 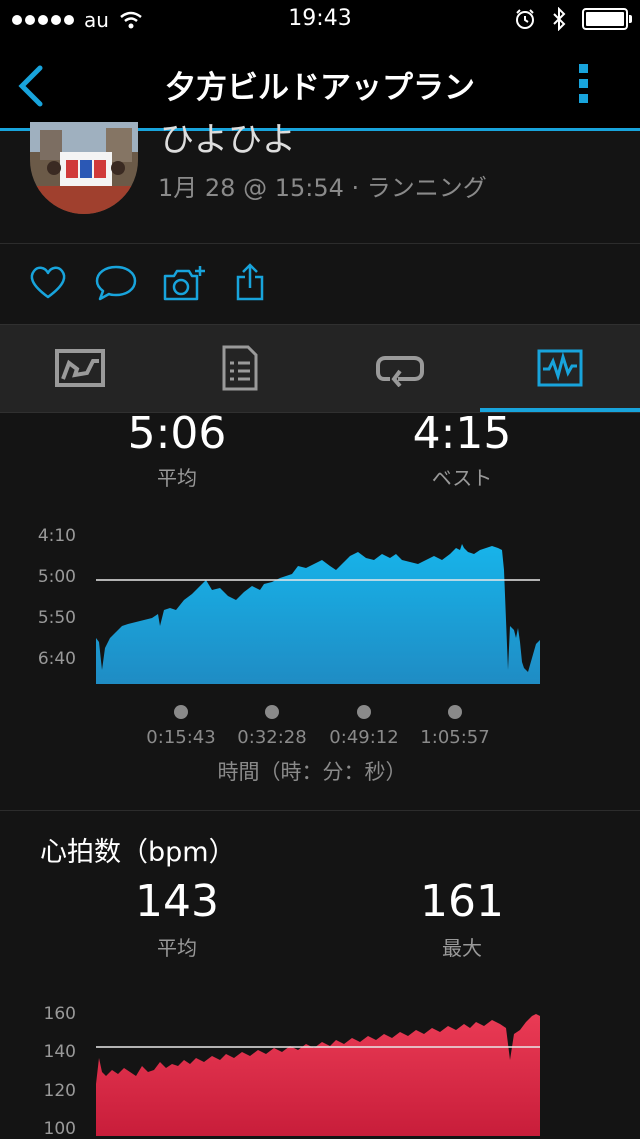 What do you see at coordinates (59, 1129) in the screenshot?
I see `hr-y-tick: 100` at bounding box center [59, 1129].